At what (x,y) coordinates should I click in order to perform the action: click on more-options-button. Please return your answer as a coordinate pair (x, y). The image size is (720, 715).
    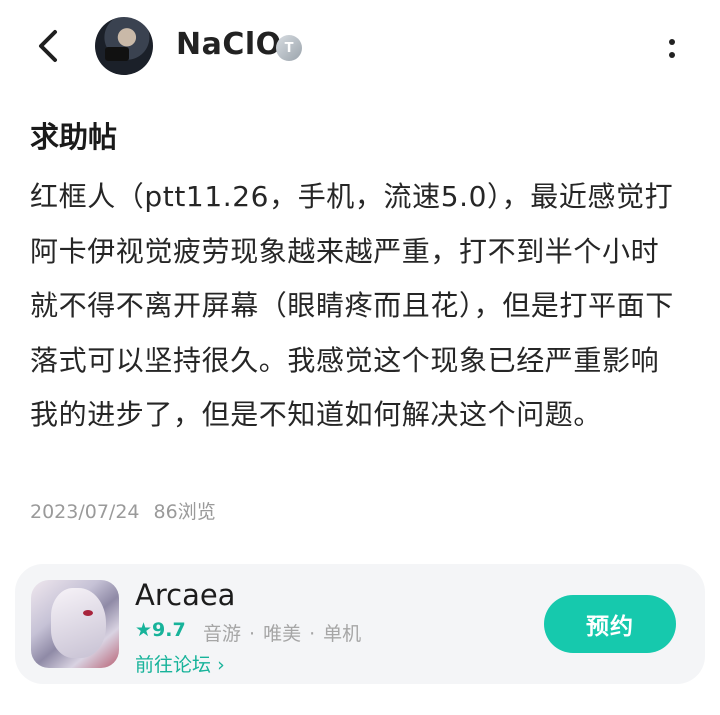
    Looking at the image, I should click on (672, 48).